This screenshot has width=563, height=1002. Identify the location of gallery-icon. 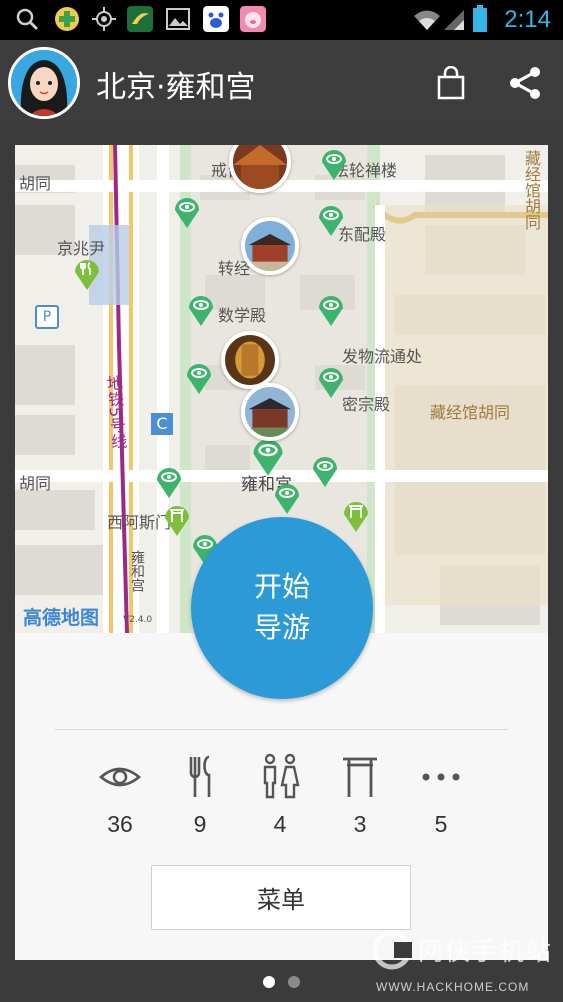
(178, 19).